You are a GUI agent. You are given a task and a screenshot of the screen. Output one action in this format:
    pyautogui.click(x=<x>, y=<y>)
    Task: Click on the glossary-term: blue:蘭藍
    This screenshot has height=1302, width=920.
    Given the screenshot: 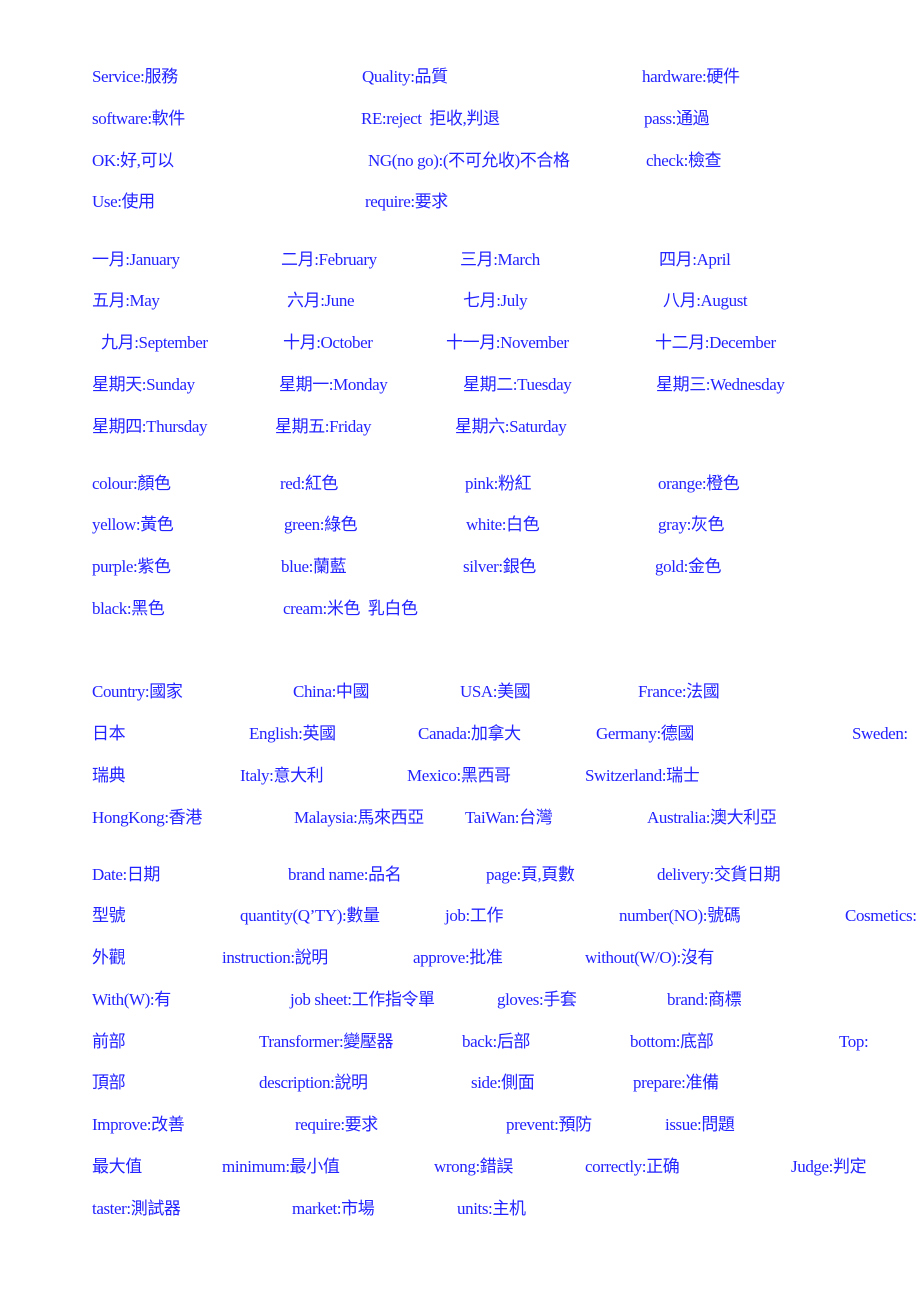 What is the action you would take?
    pyautogui.click(x=314, y=566)
    